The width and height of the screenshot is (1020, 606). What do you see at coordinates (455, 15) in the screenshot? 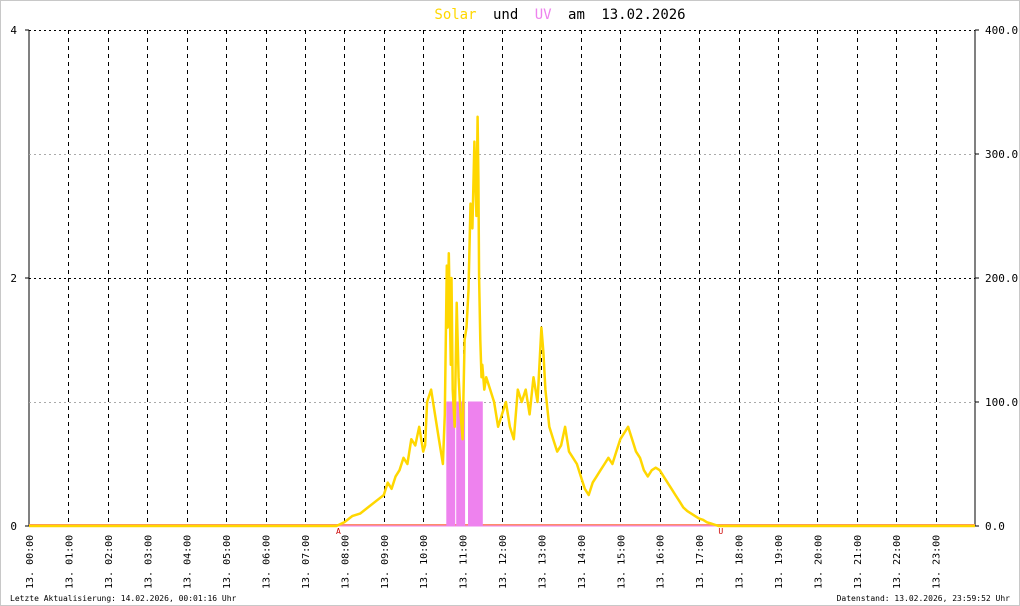
I see `title-solar-word: Solar` at bounding box center [455, 15].